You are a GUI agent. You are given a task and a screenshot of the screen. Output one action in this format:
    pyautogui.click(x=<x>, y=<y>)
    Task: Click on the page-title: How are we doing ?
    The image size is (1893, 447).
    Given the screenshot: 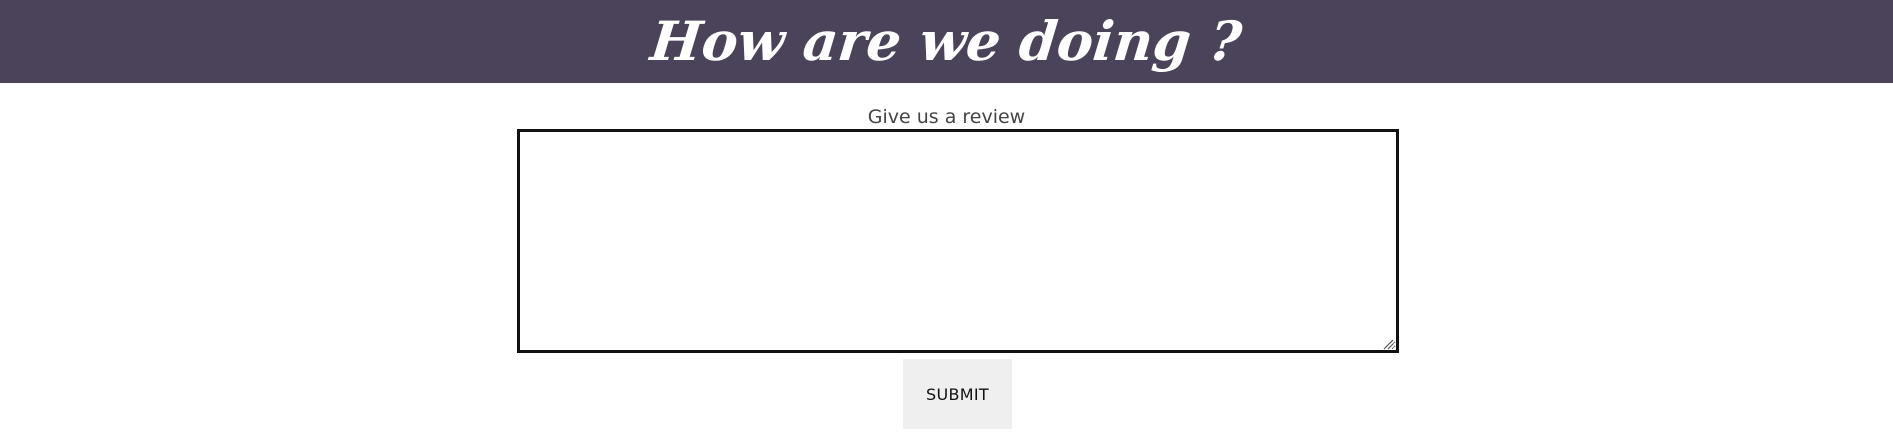 What is the action you would take?
    pyautogui.click(x=947, y=41)
    